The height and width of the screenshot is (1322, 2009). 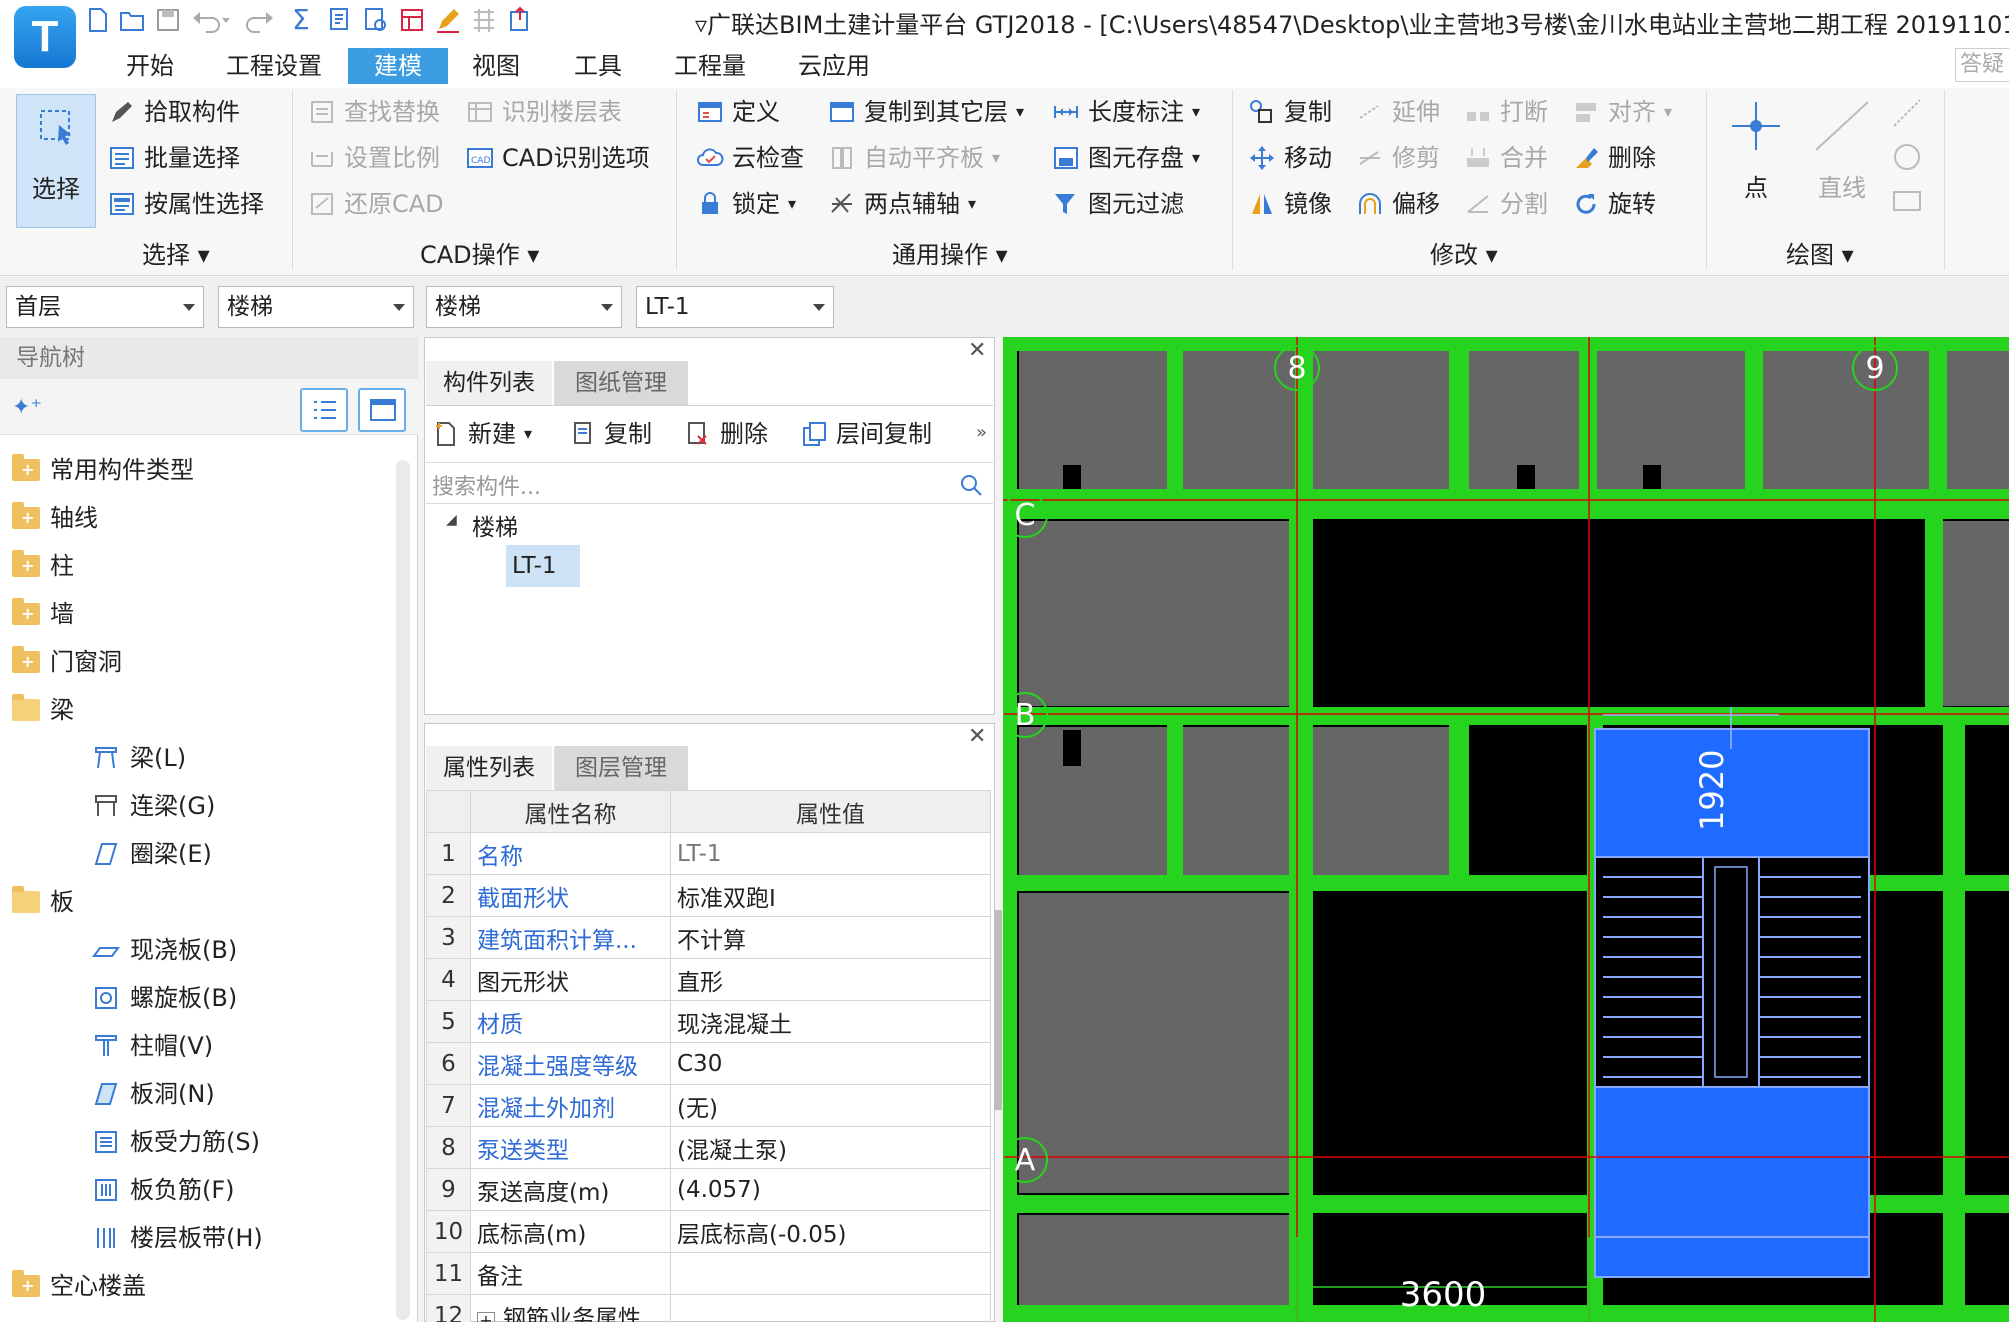 I want to click on interfloor-copy-button: 层间复制, so click(x=866, y=434).